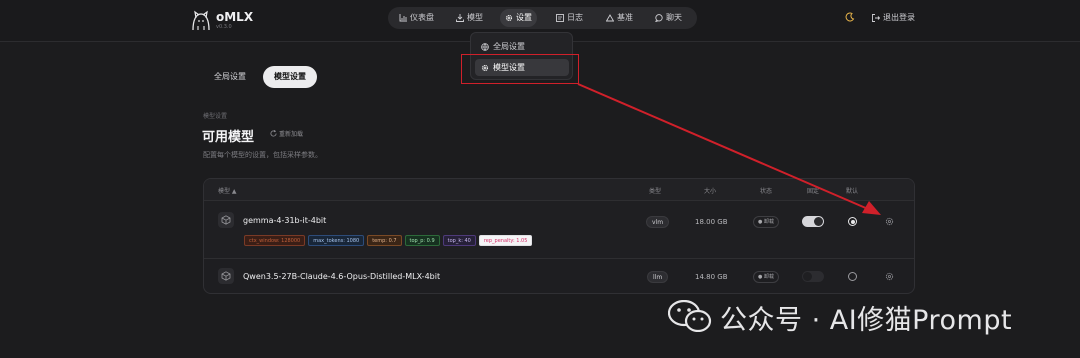 The image size is (1080, 358). I want to click on dropdown-label: 全局设置, so click(509, 46).